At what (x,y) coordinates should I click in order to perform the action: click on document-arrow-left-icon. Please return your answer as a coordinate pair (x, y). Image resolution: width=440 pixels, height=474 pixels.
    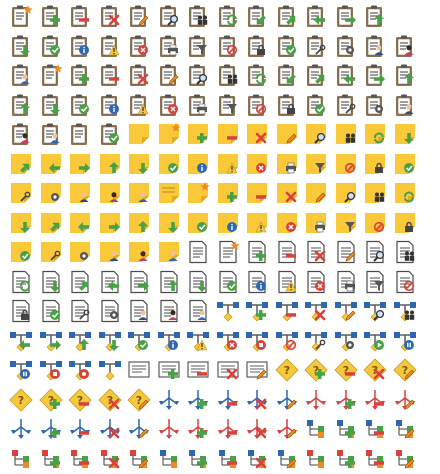
    Looking at the image, I should click on (110, 282).